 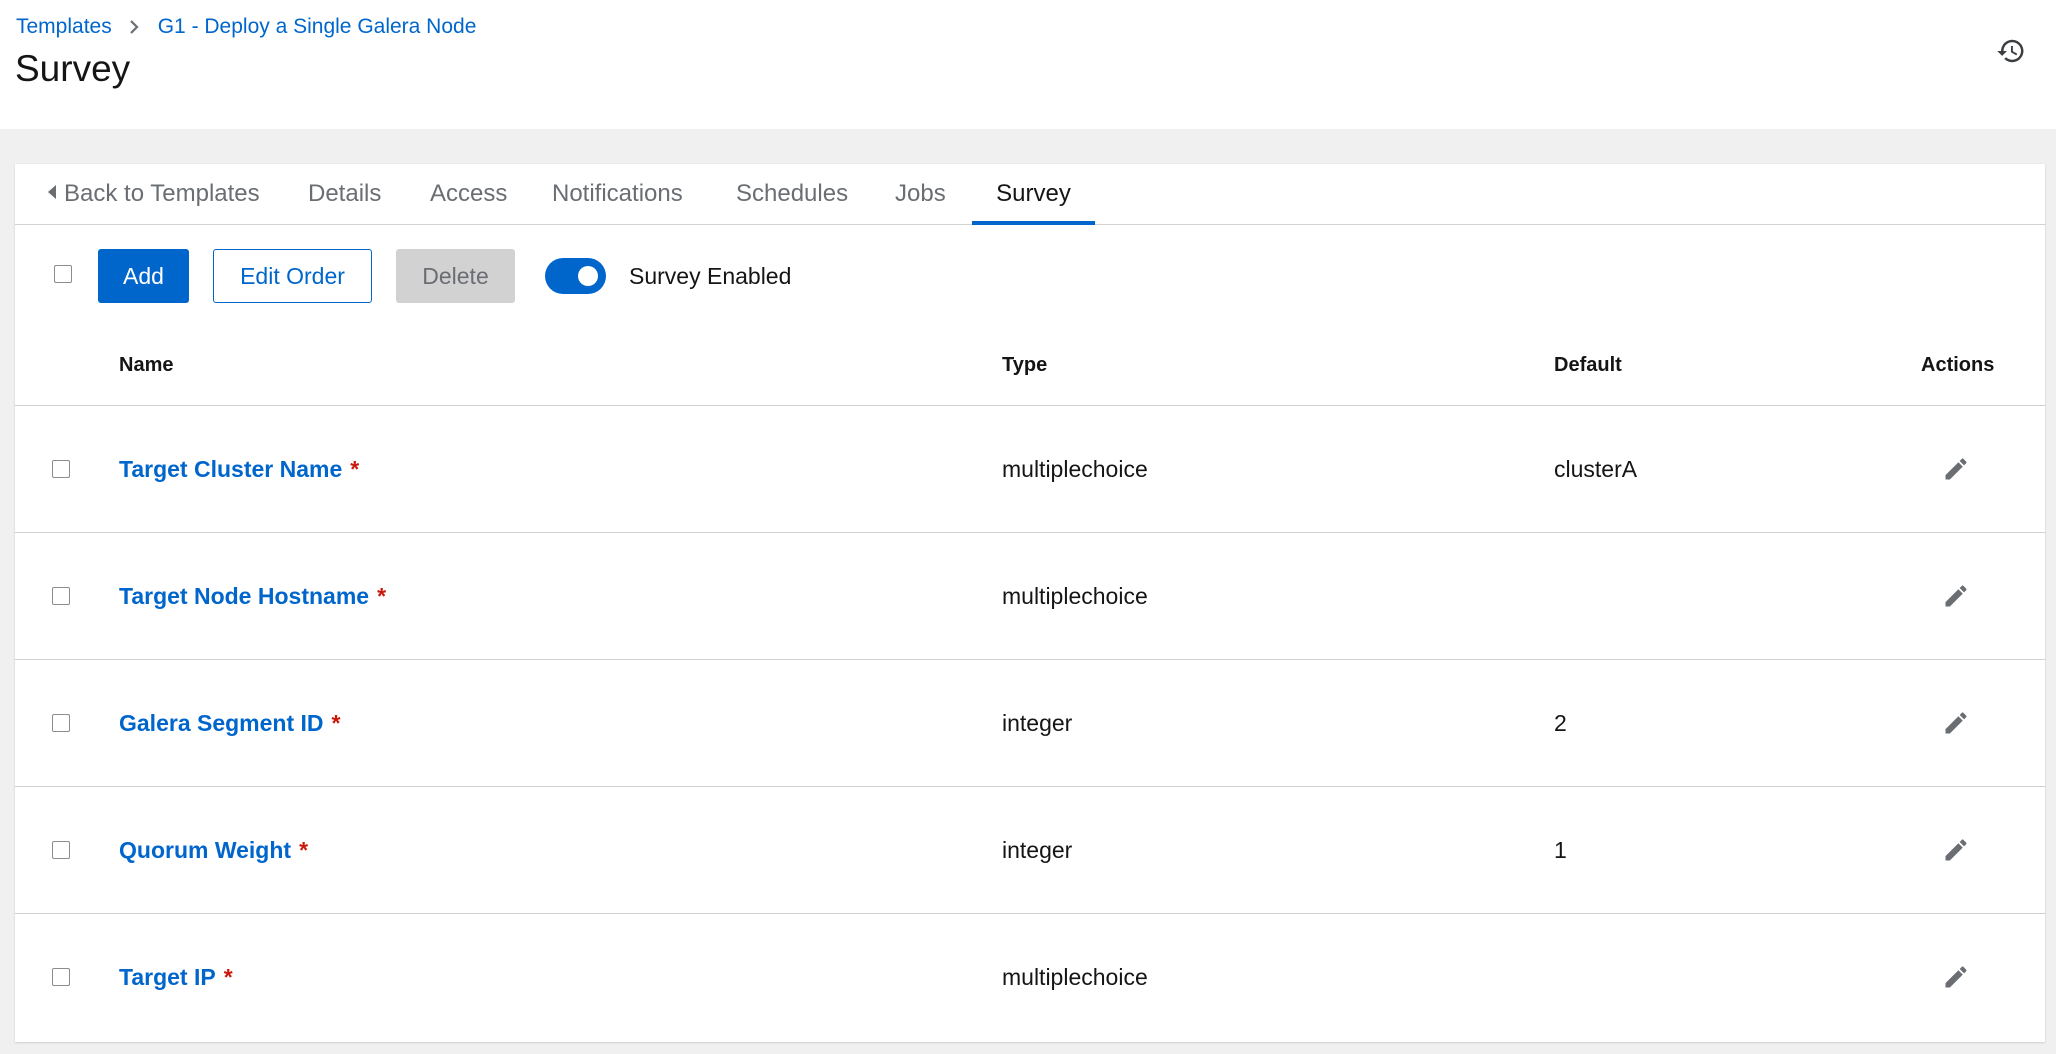 What do you see at coordinates (73, 68) in the screenshot?
I see `page-title: Survey` at bounding box center [73, 68].